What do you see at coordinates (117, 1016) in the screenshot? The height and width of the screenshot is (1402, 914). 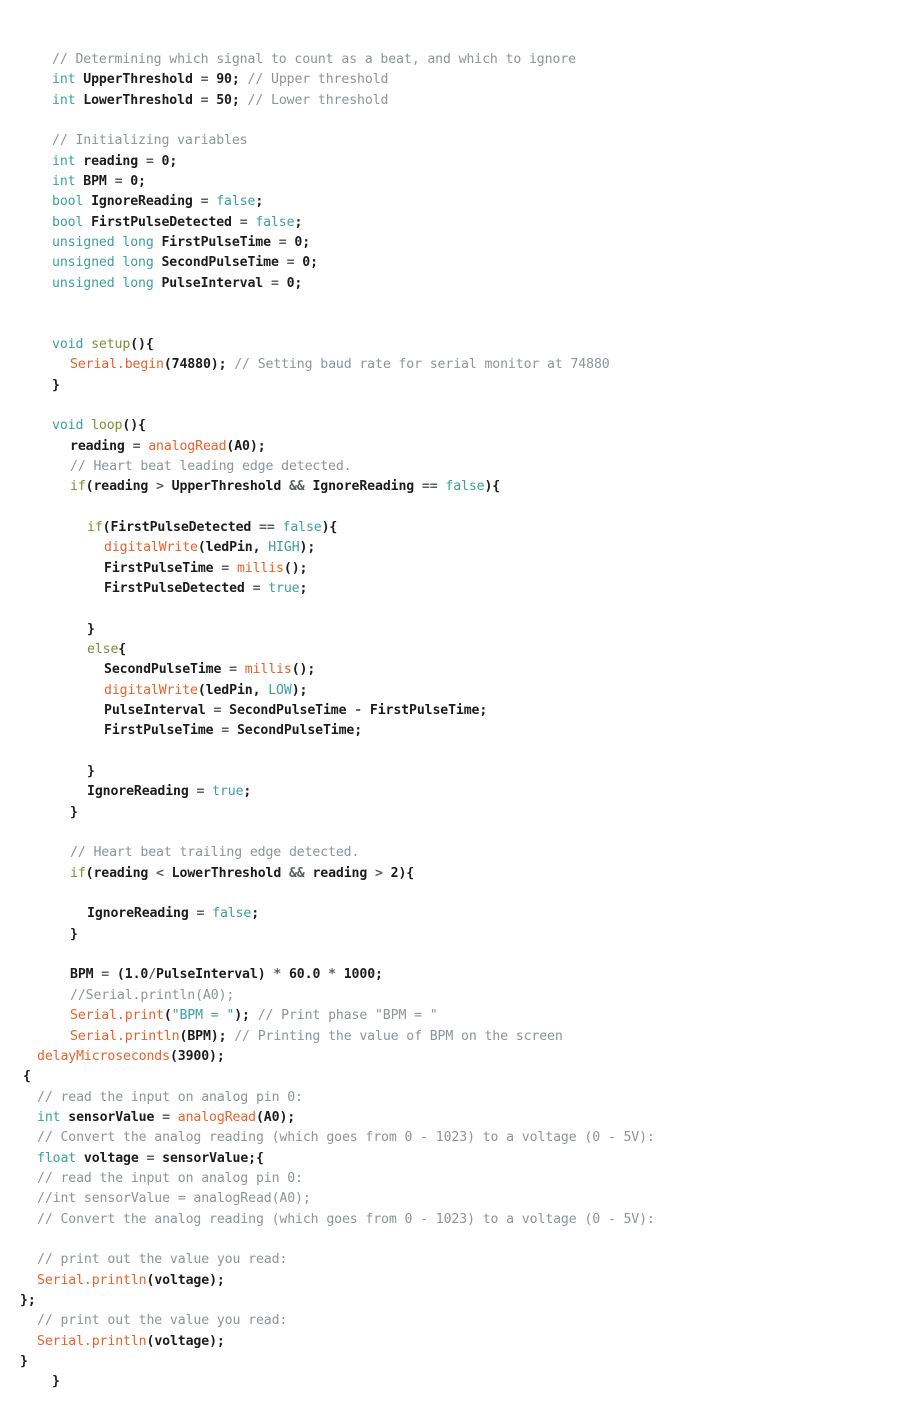 I see `code-token-func: Serial.print` at bounding box center [117, 1016].